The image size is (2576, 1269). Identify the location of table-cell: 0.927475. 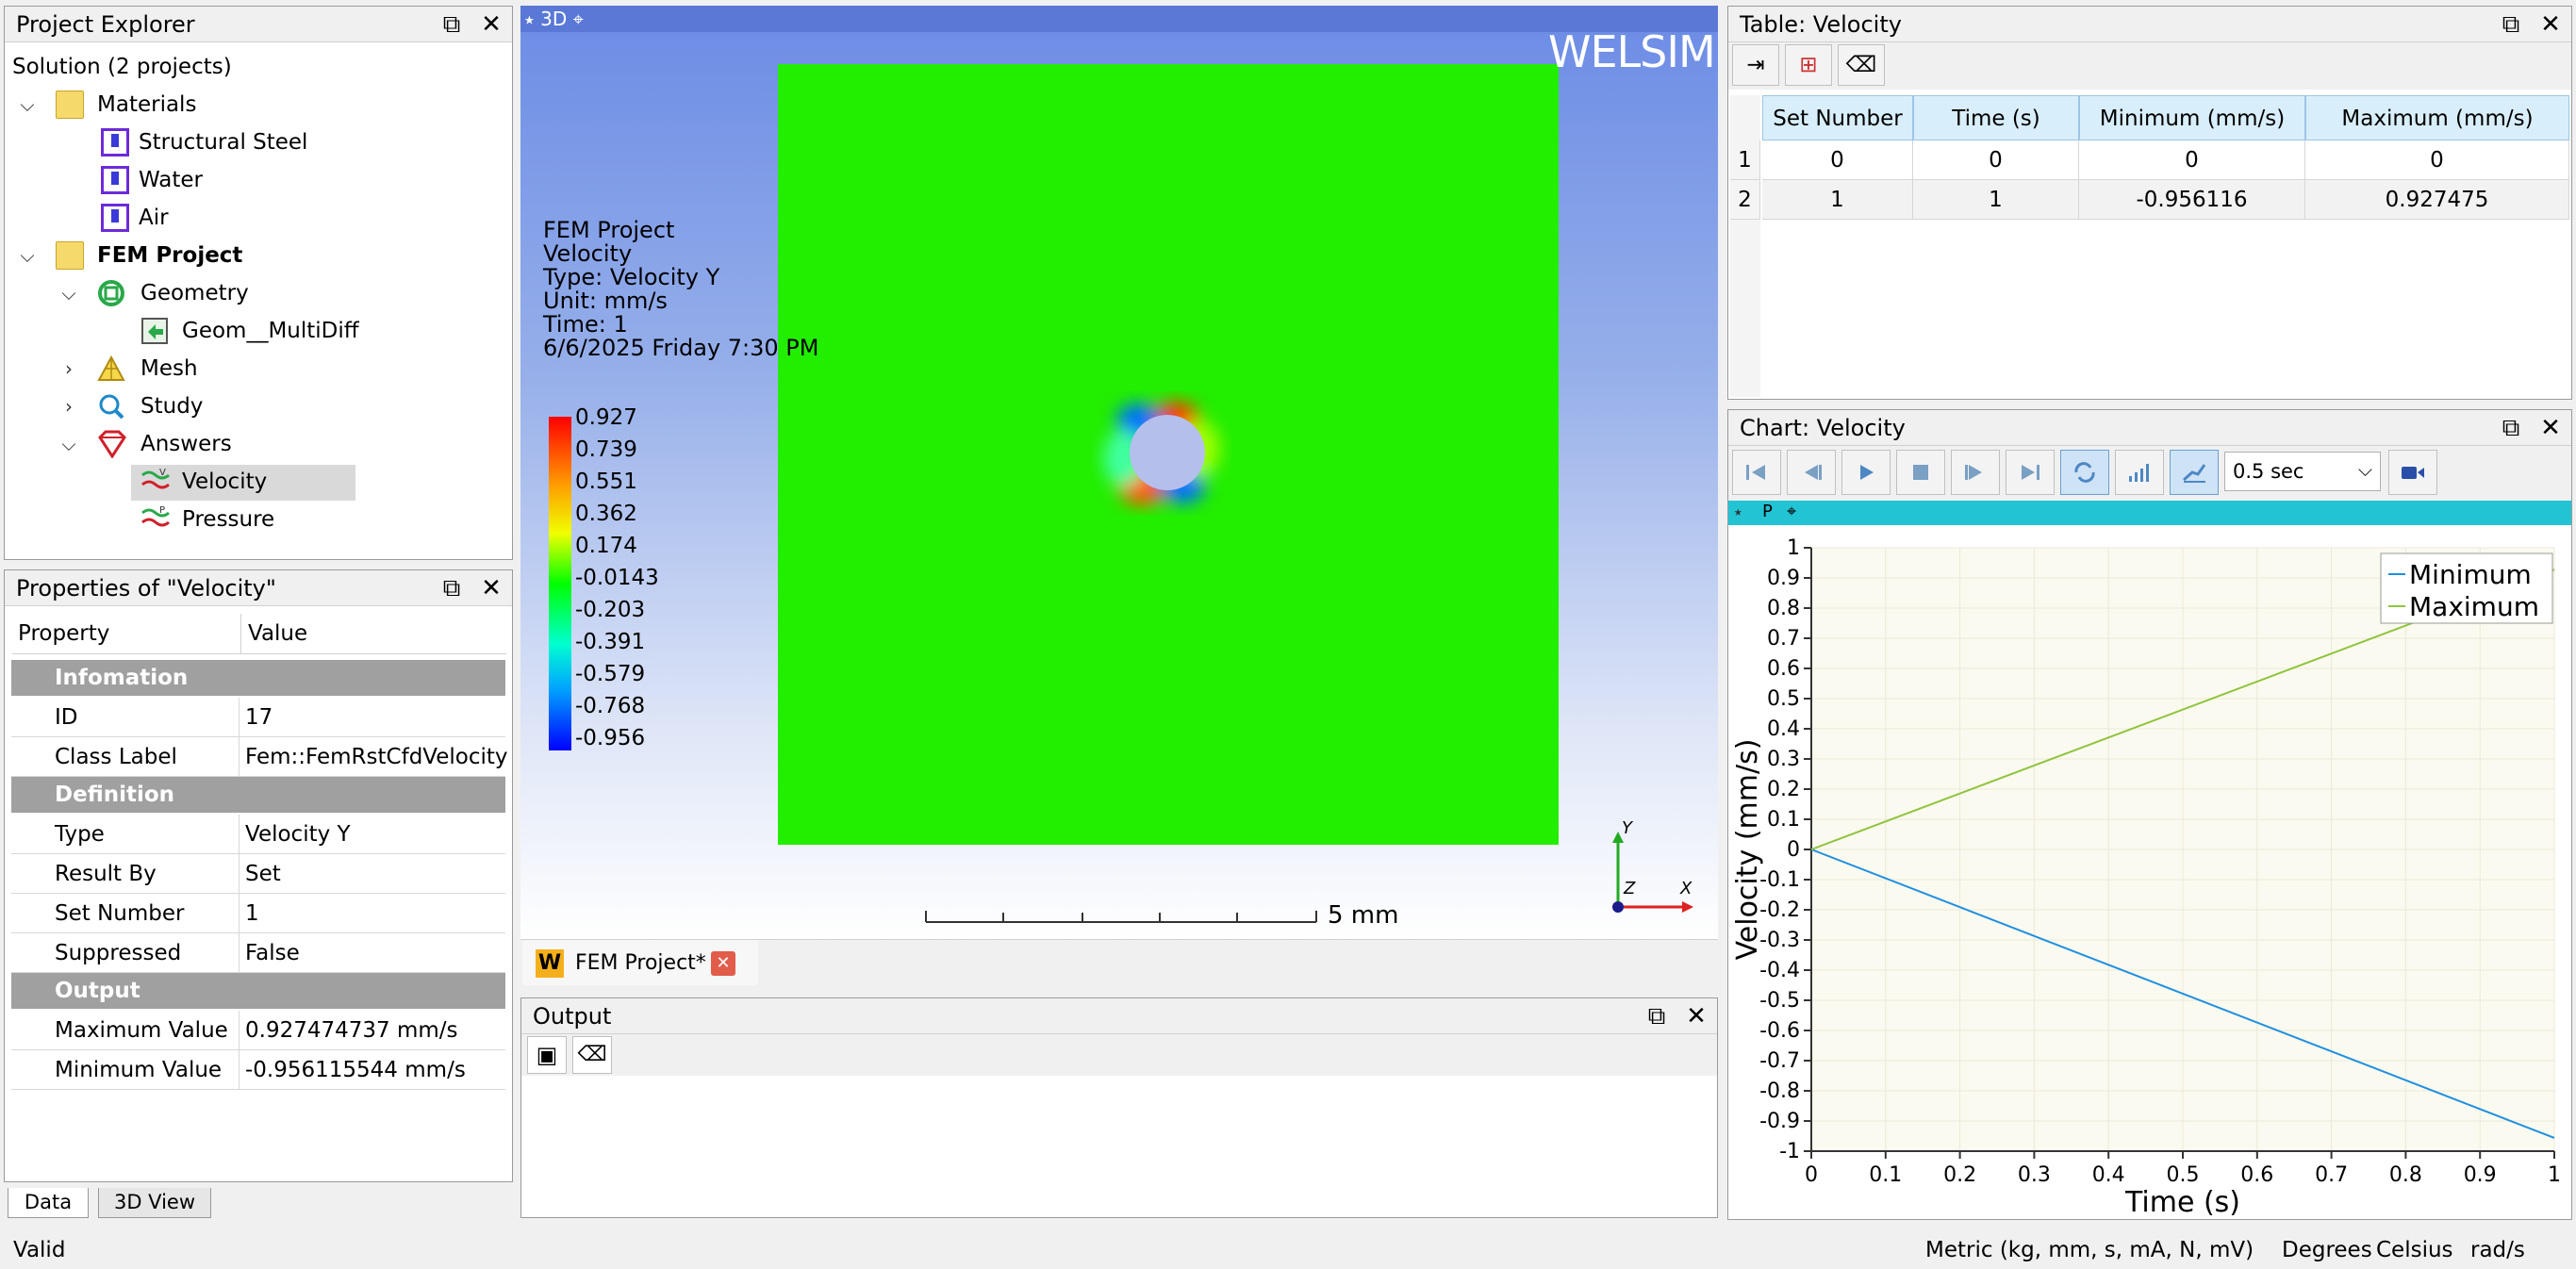
(2437, 200).